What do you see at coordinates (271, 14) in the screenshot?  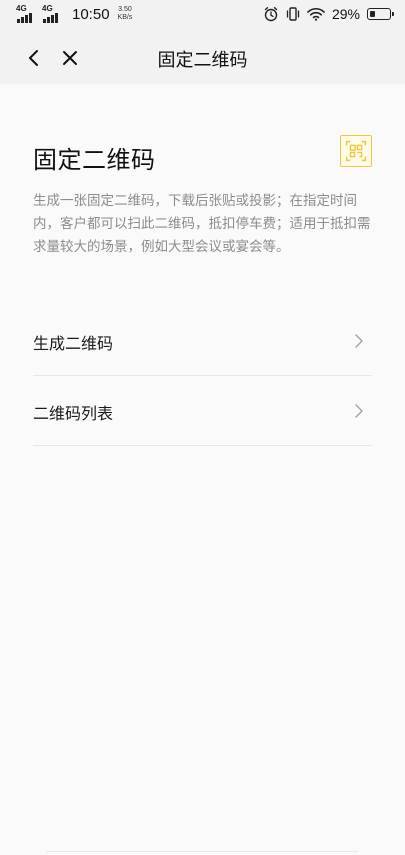 I see `alarm-icon` at bounding box center [271, 14].